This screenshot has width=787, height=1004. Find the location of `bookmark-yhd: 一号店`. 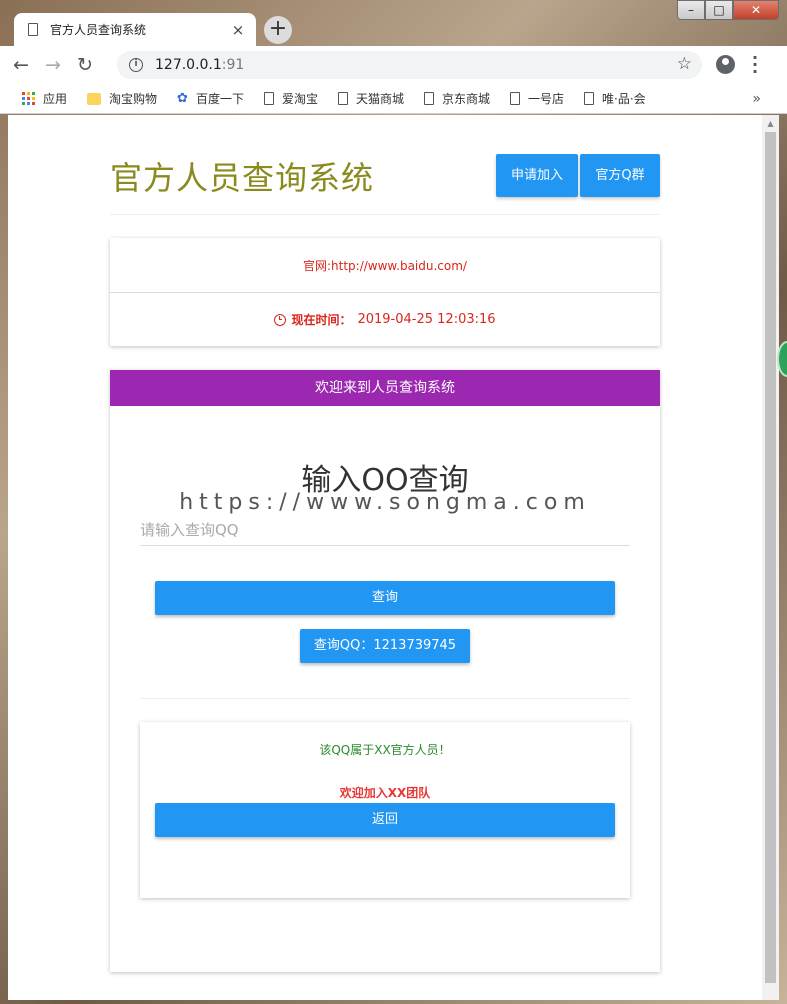

bookmark-yhd: 一号店 is located at coordinates (537, 98).